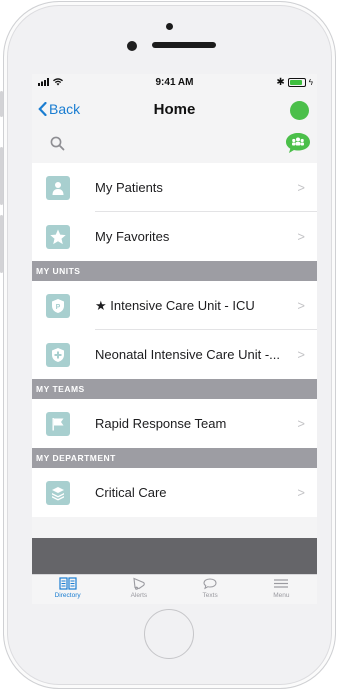 The width and height of the screenshot is (337, 689). What do you see at coordinates (174, 556) in the screenshot?
I see `empty-list-area` at bounding box center [174, 556].